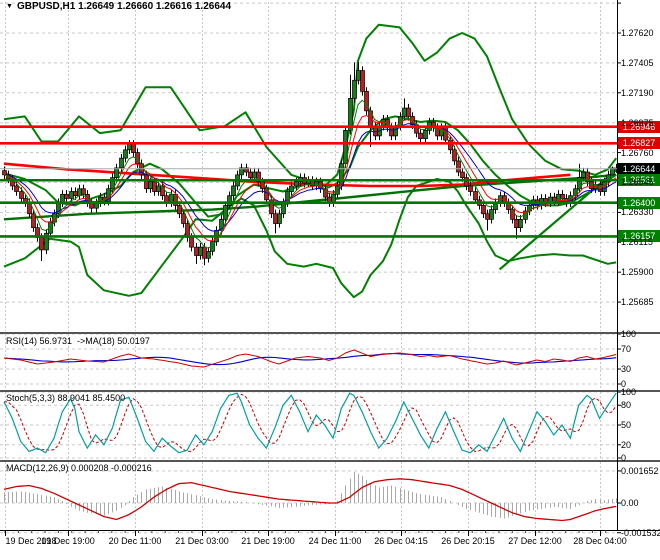 Image resolution: width=660 pixels, height=560 pixels. I want to click on price-axis-label: 1.26545, so click(637, 182).